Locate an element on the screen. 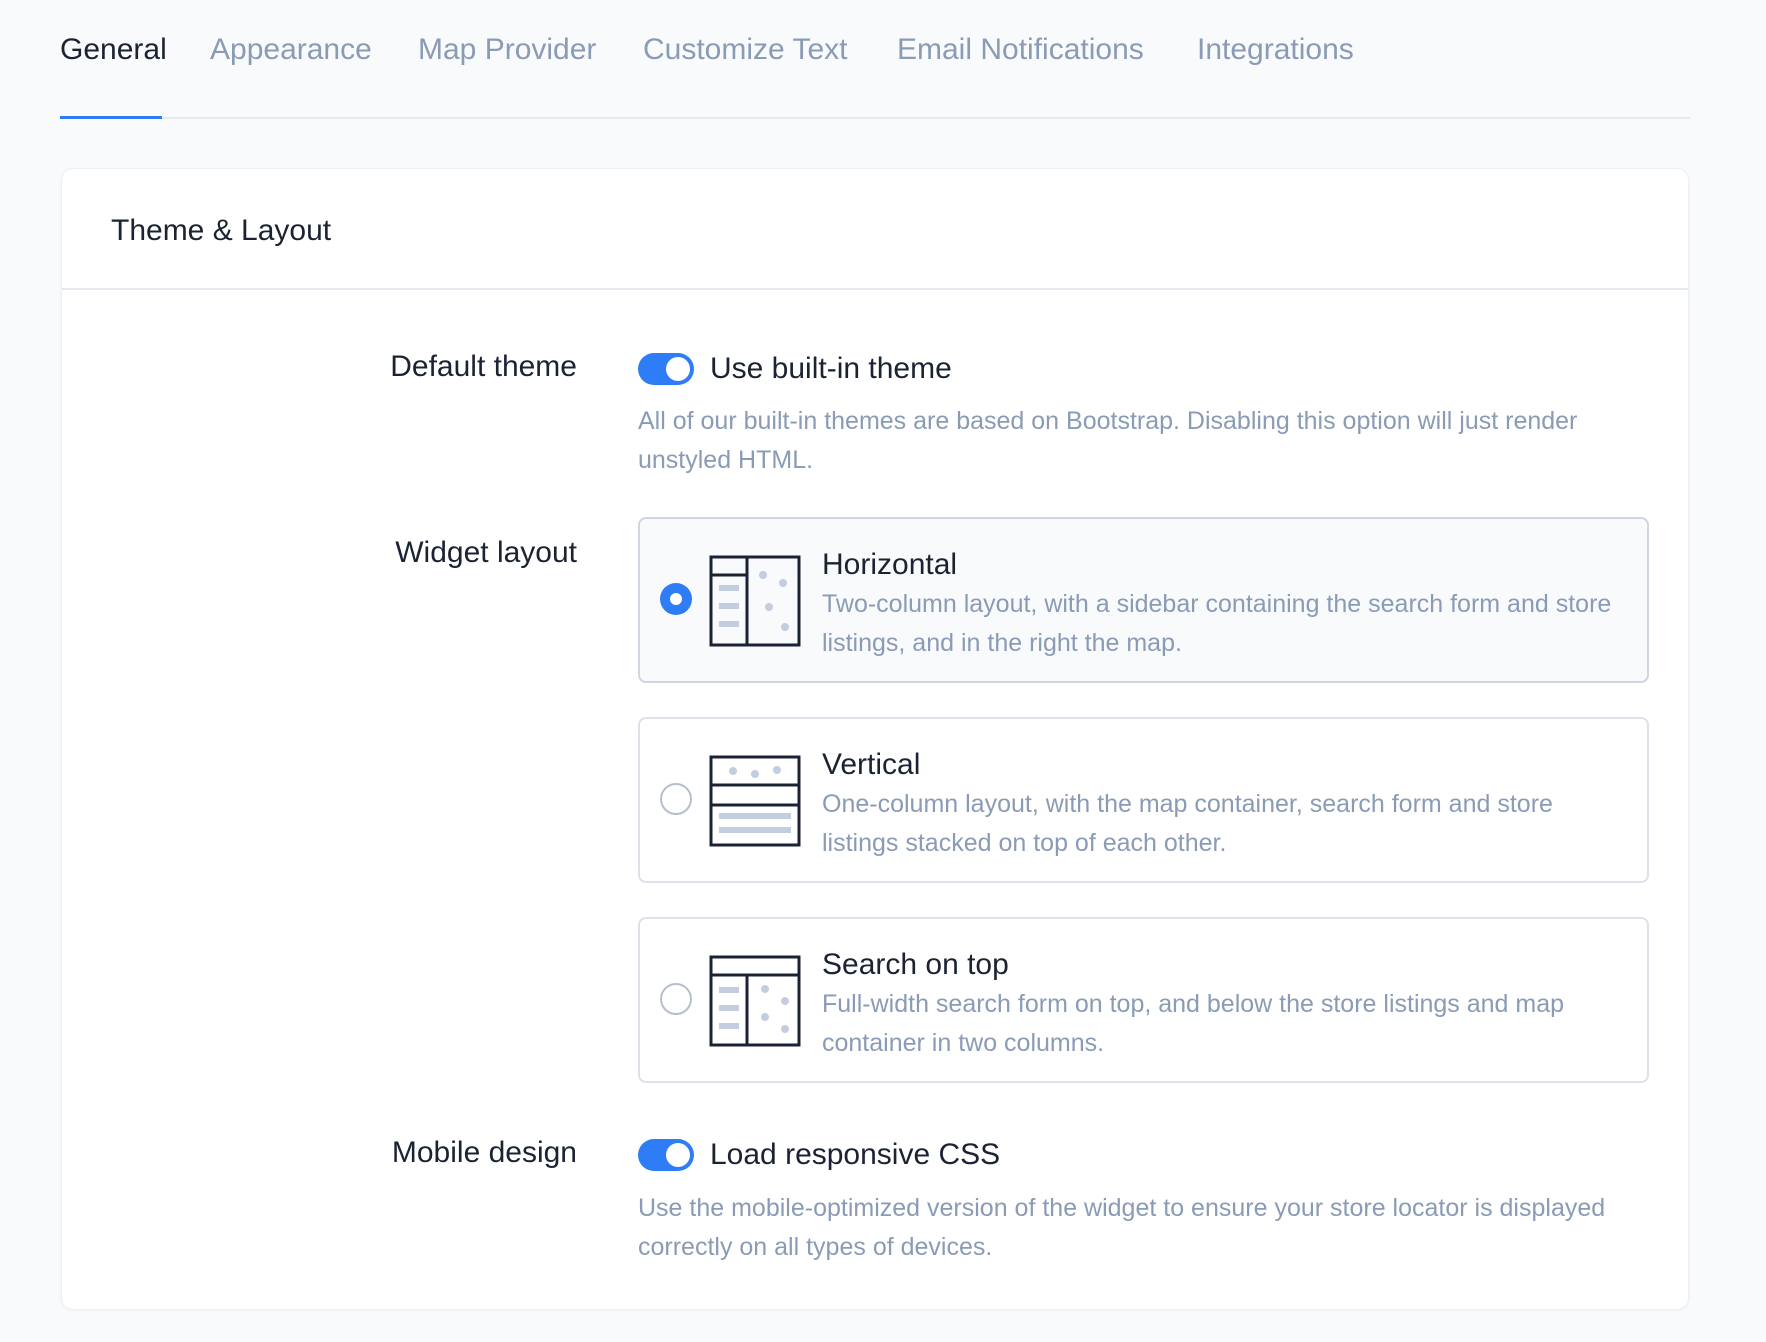 The image size is (1766, 1342). active-tab-indicator is located at coordinates (111, 117).